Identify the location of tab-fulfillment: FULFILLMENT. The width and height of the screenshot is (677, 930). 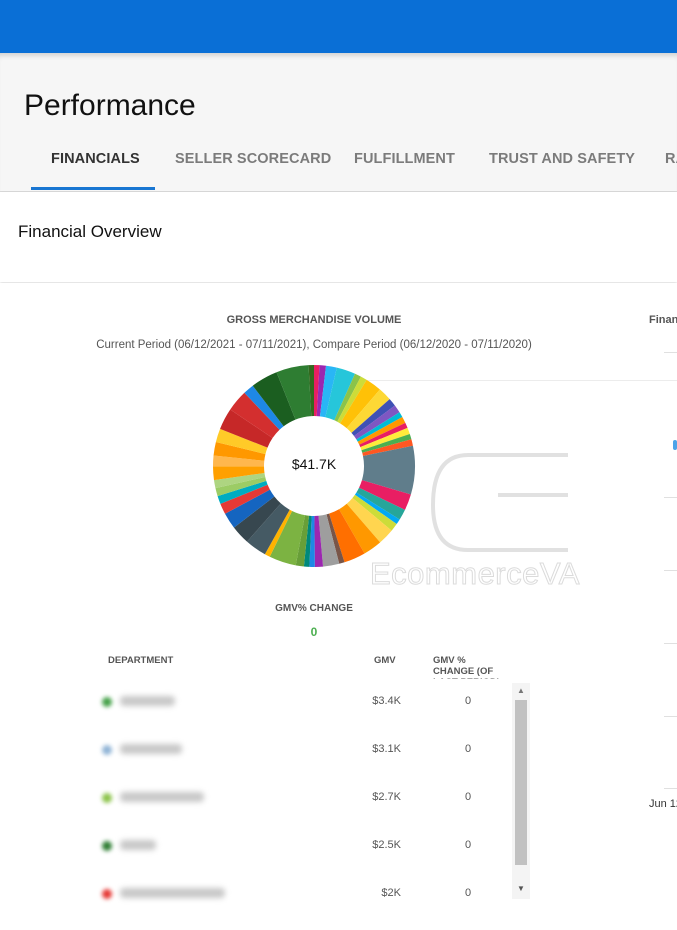
(404, 159).